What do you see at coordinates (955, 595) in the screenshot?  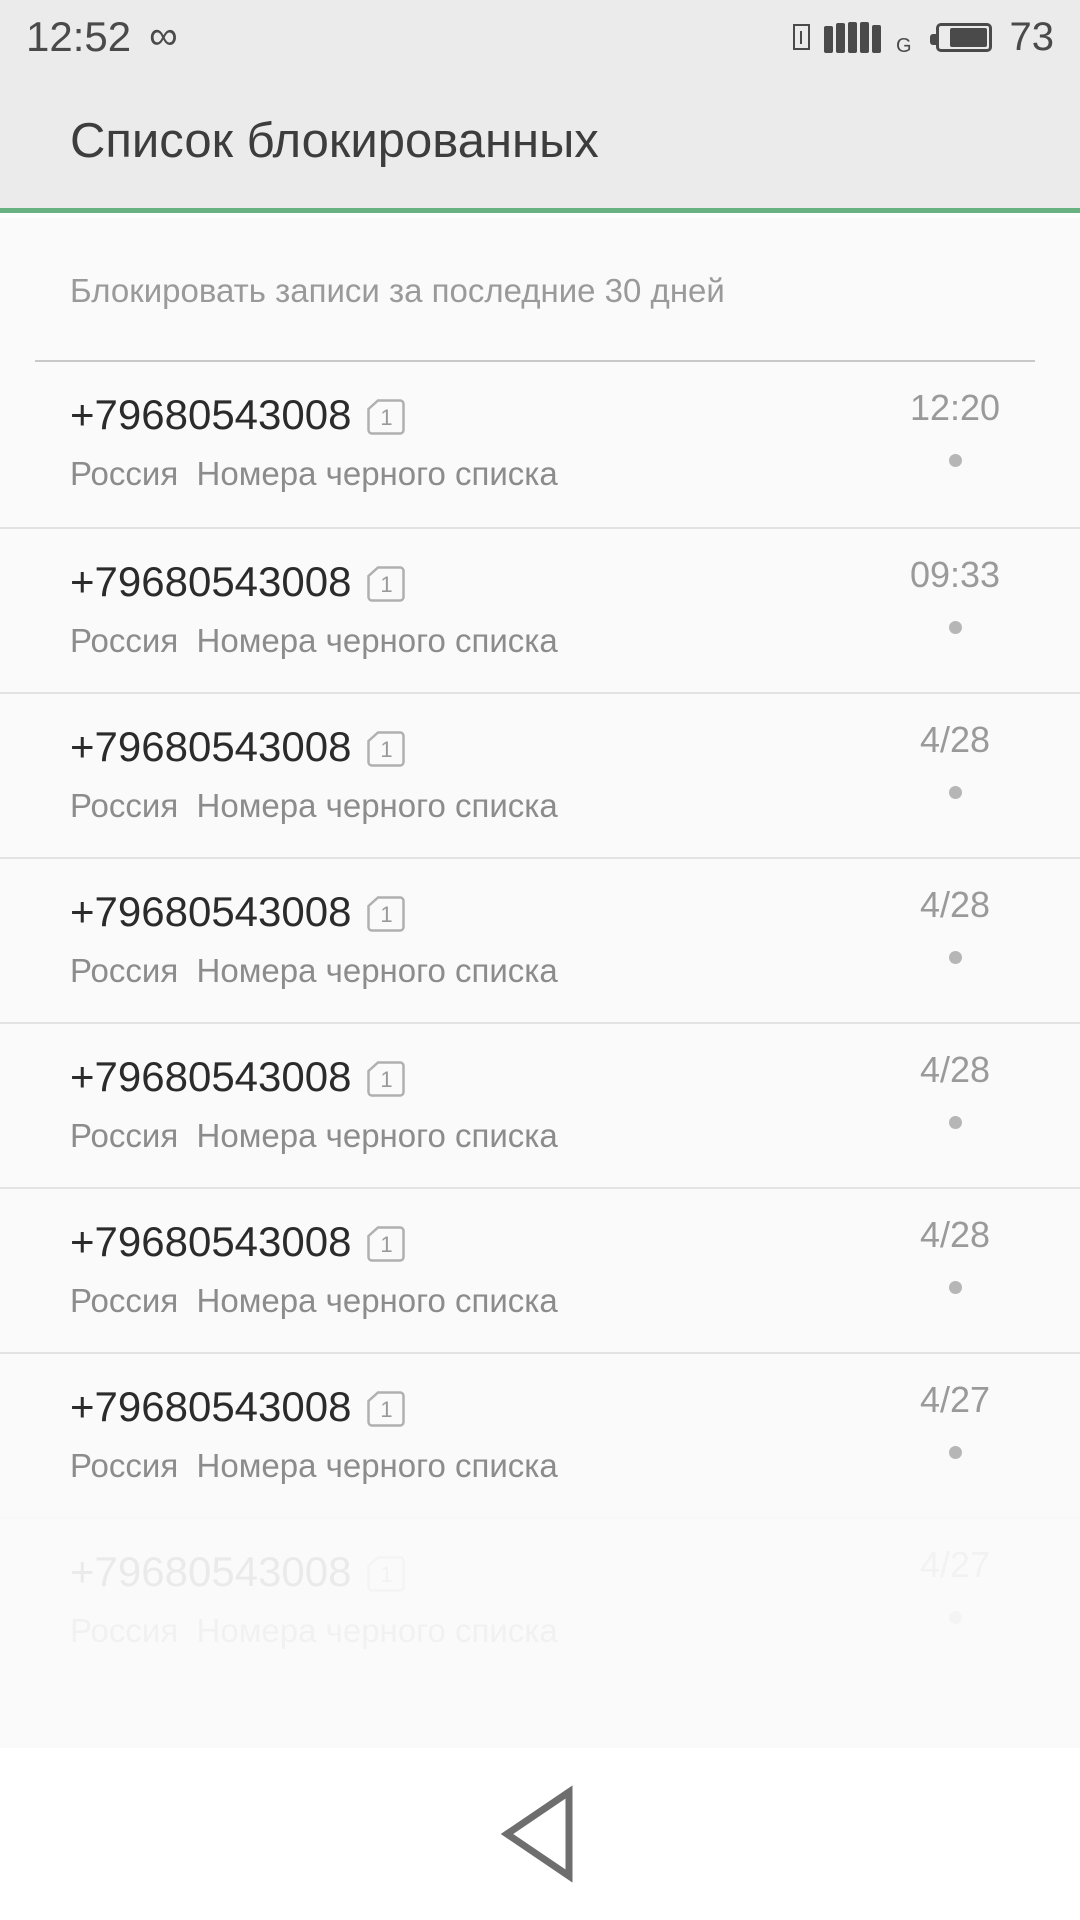 I see `call-row-meta: 09:33` at bounding box center [955, 595].